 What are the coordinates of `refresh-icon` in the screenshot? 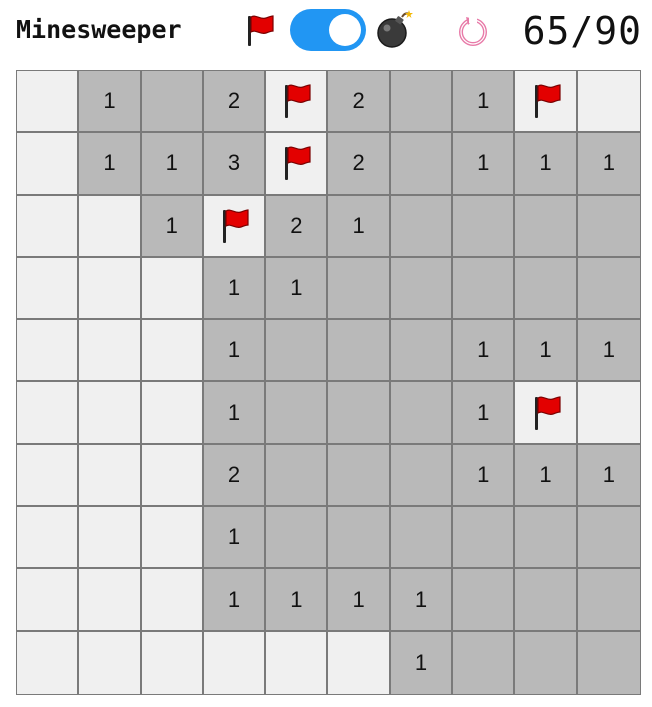 It's located at (473, 30).